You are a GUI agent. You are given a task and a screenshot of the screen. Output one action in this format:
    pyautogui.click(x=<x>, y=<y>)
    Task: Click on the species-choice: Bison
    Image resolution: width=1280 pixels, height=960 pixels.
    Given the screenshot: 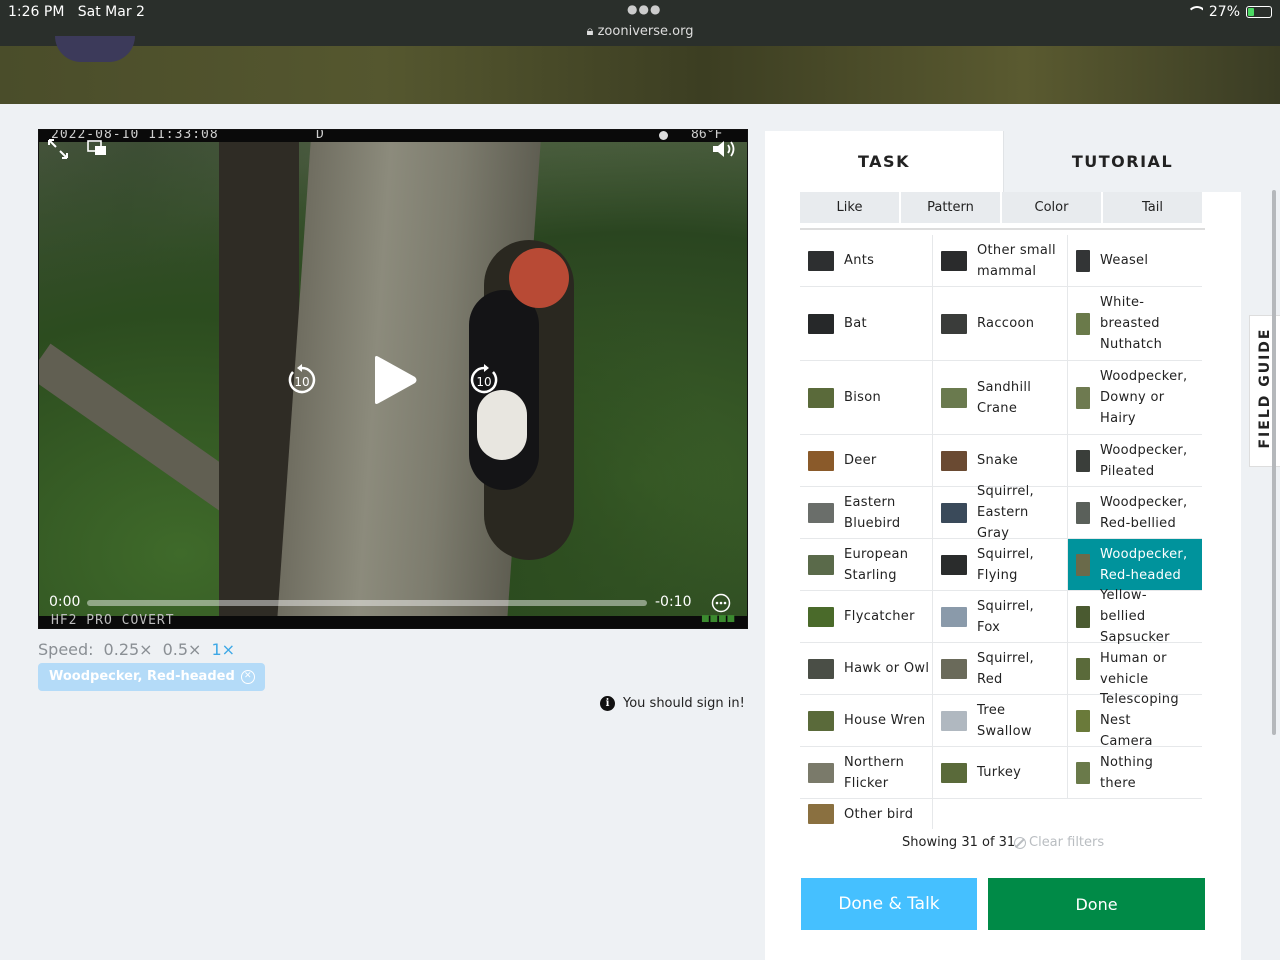 What is the action you would take?
    pyautogui.click(x=866, y=398)
    